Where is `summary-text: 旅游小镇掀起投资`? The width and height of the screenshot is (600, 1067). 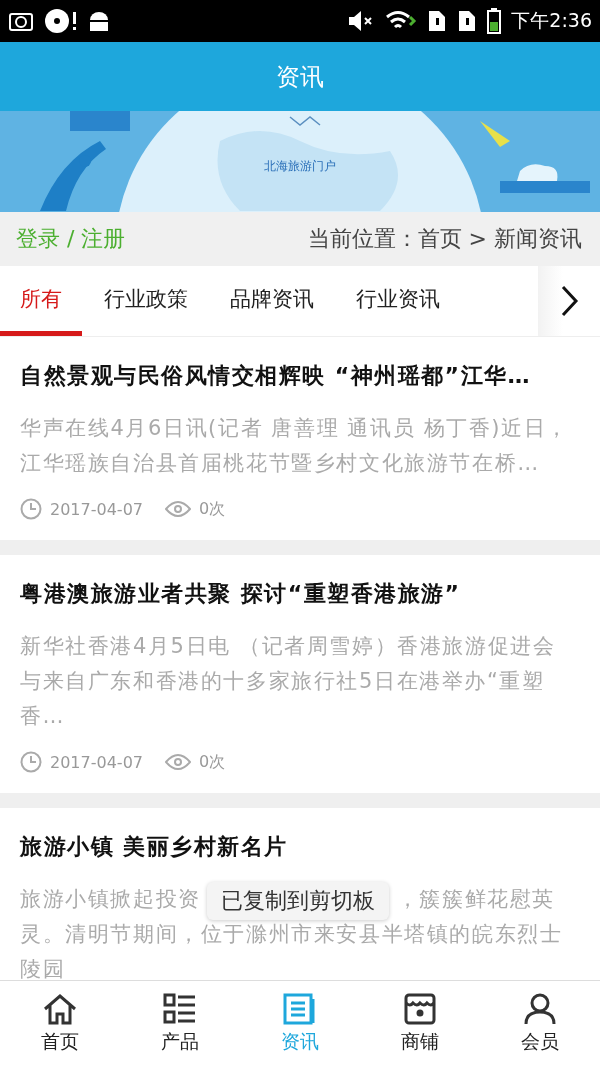 summary-text: 旅游小镇掀起投资 is located at coordinates (110, 899).